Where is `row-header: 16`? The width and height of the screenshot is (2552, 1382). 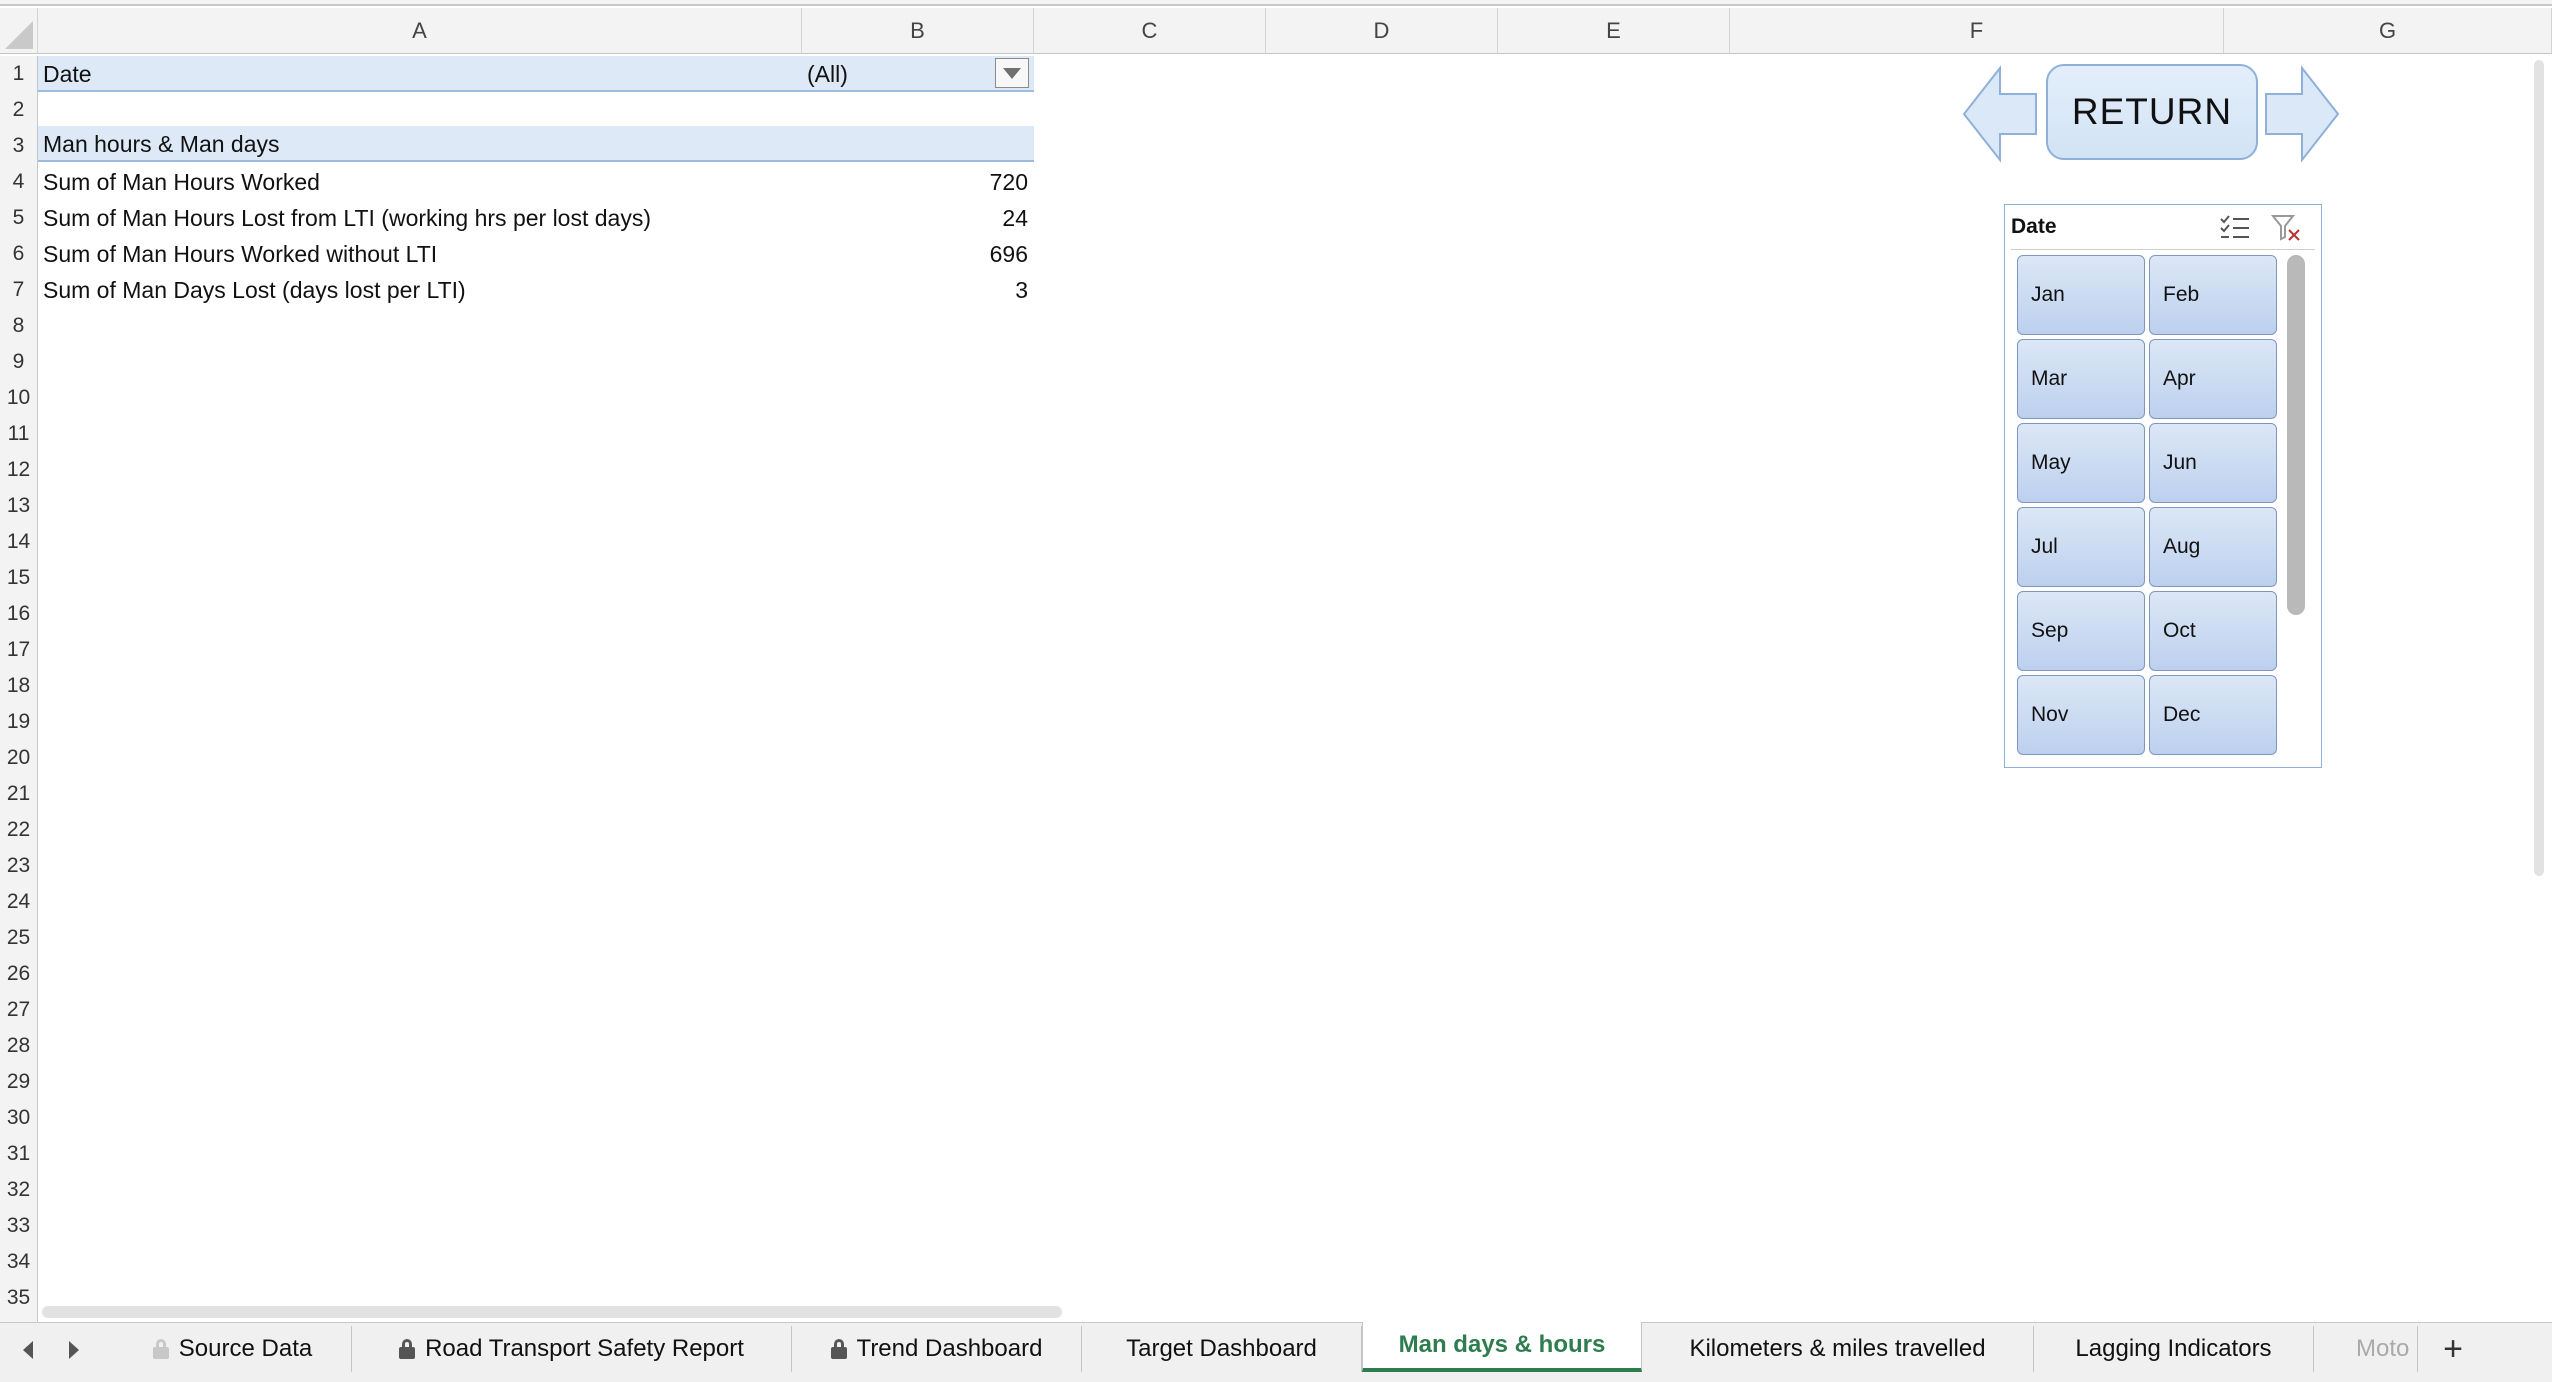 row-header: 16 is located at coordinates (19, 614).